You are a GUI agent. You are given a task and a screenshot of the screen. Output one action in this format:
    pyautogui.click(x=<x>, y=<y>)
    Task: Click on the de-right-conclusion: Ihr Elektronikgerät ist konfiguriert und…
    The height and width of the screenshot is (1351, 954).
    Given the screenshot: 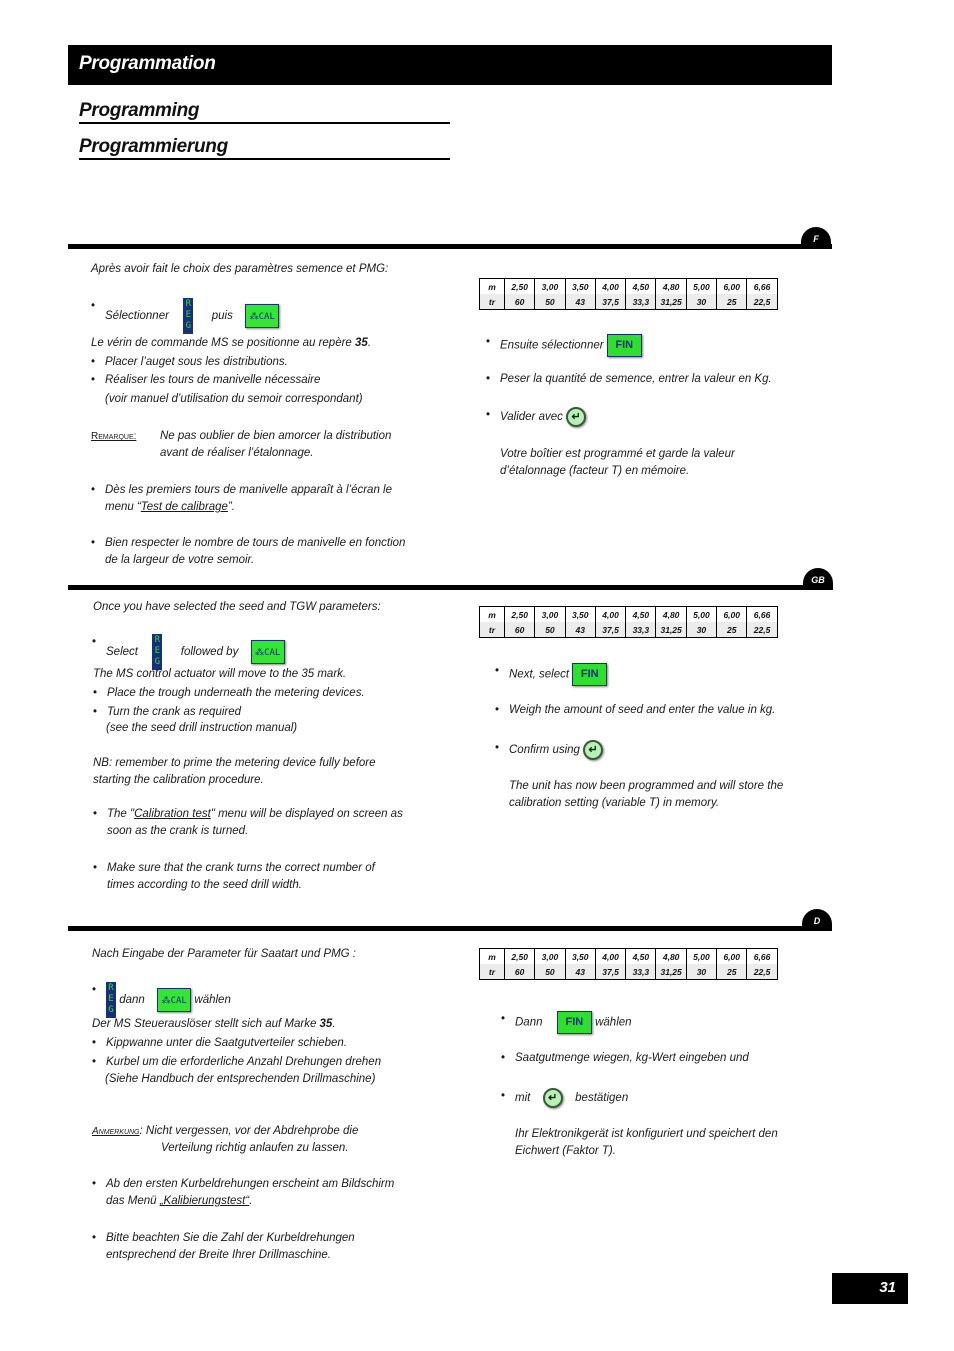 What is the action you would take?
    pyautogui.click(x=646, y=1142)
    